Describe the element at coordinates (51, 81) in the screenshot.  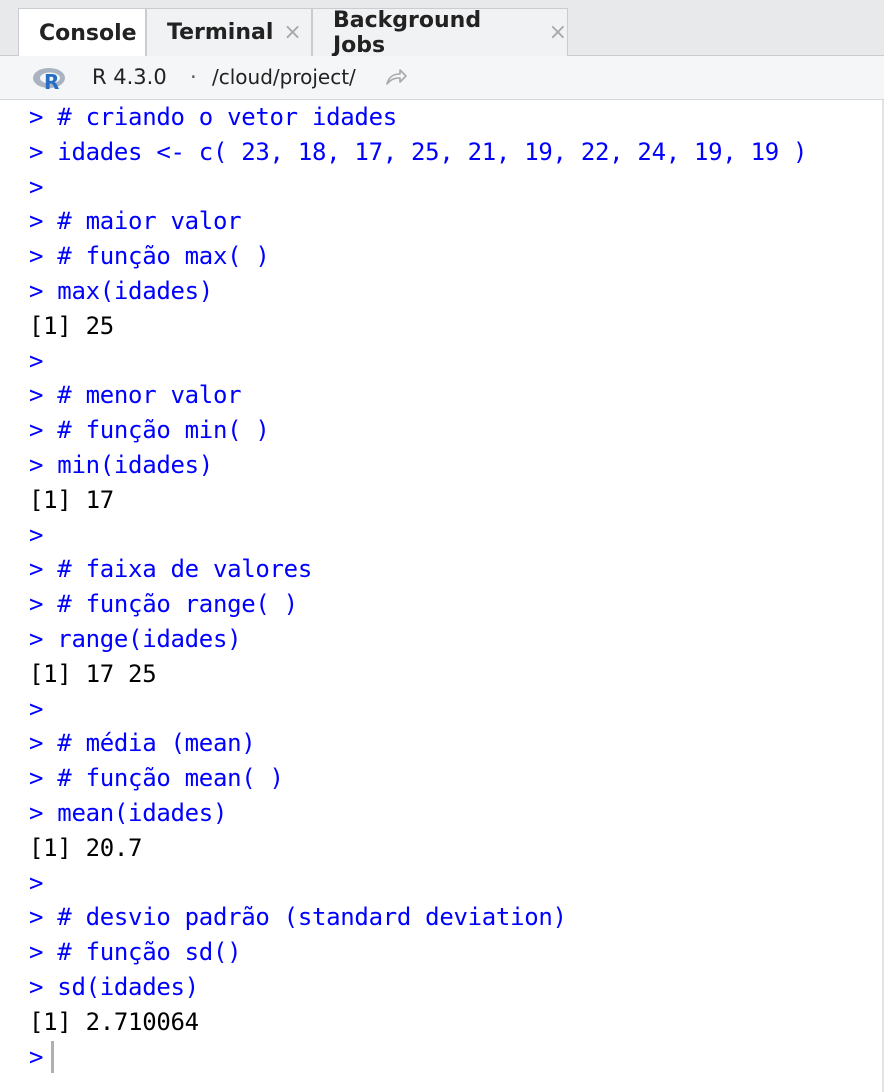
I see `svg-text: R` at that location.